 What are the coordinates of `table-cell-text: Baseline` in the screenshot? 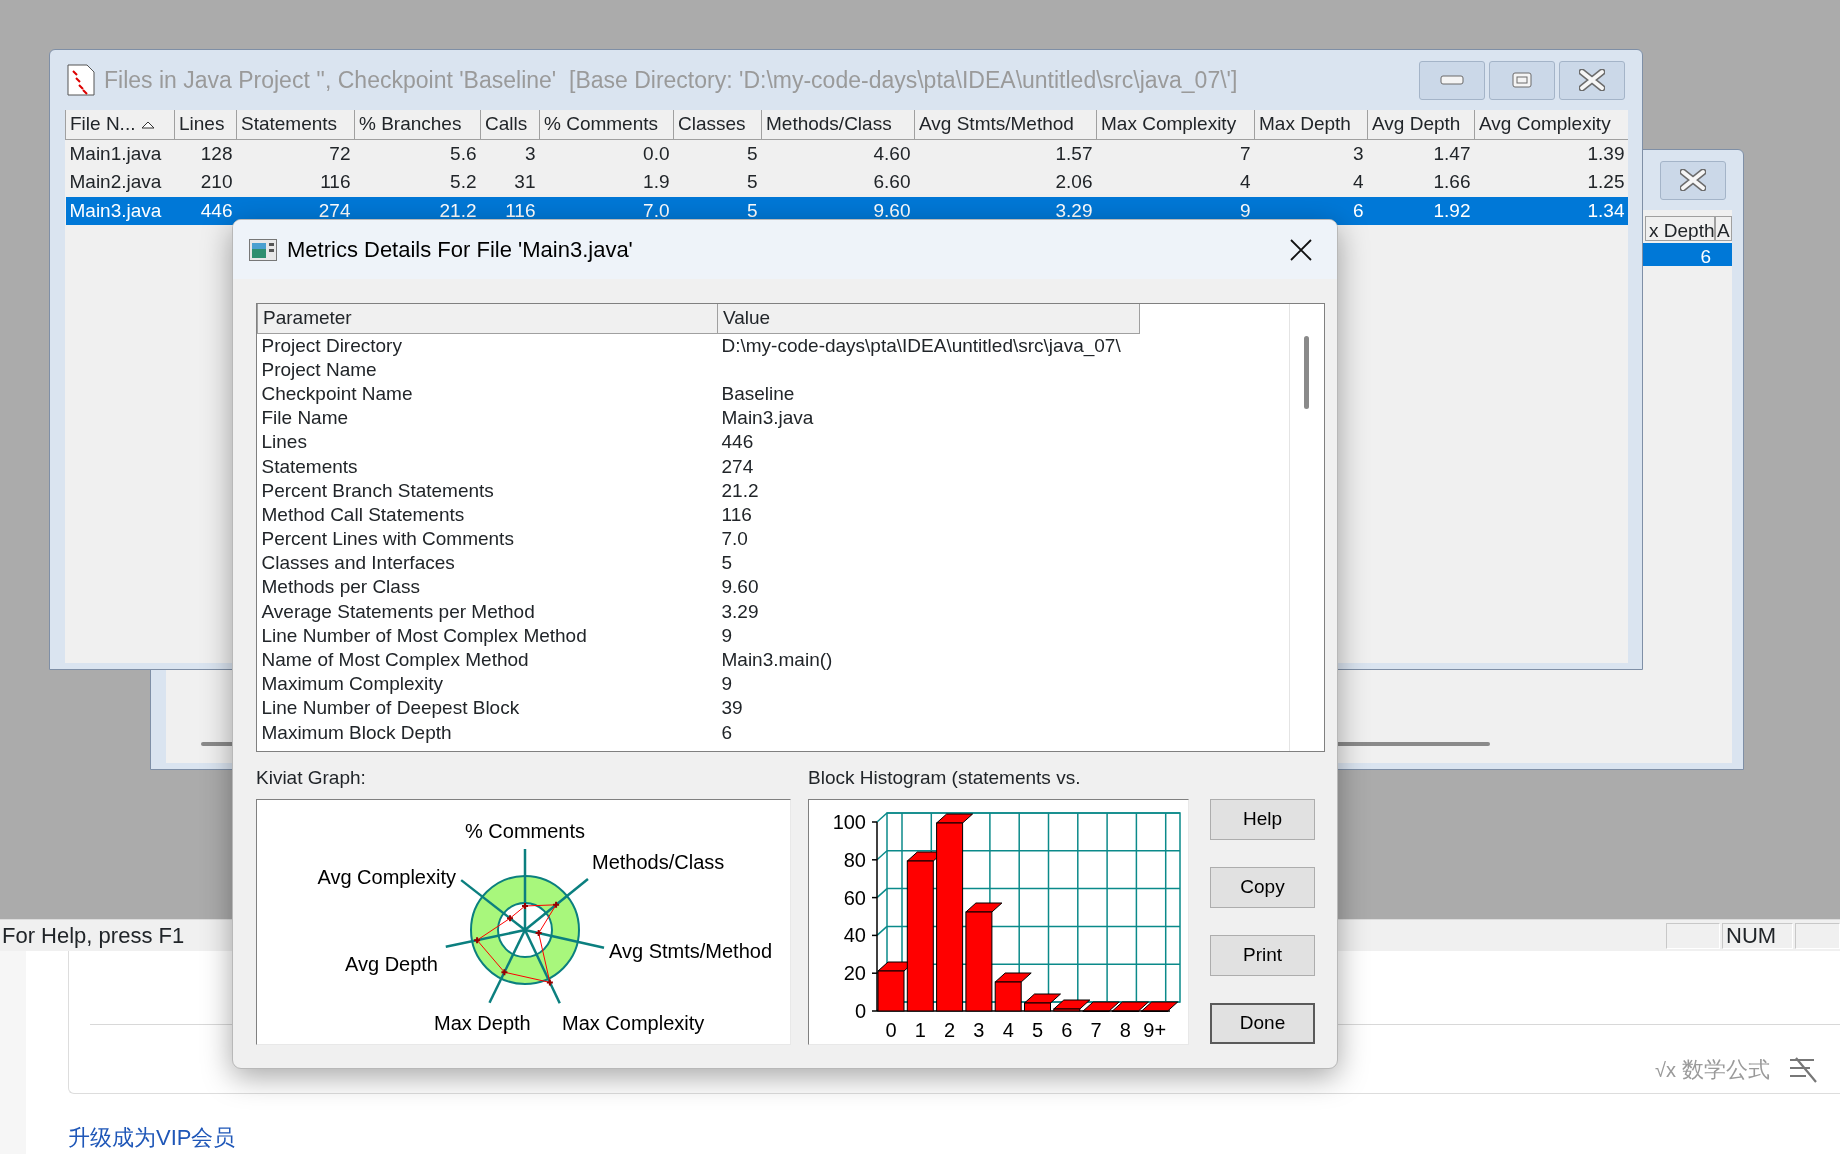 It's located at (758, 393).